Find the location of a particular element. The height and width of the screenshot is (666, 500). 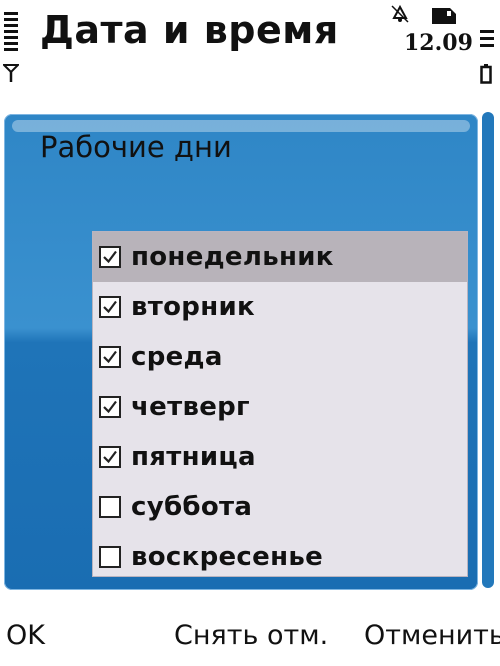

list-item: вторник is located at coordinates (280, 307).